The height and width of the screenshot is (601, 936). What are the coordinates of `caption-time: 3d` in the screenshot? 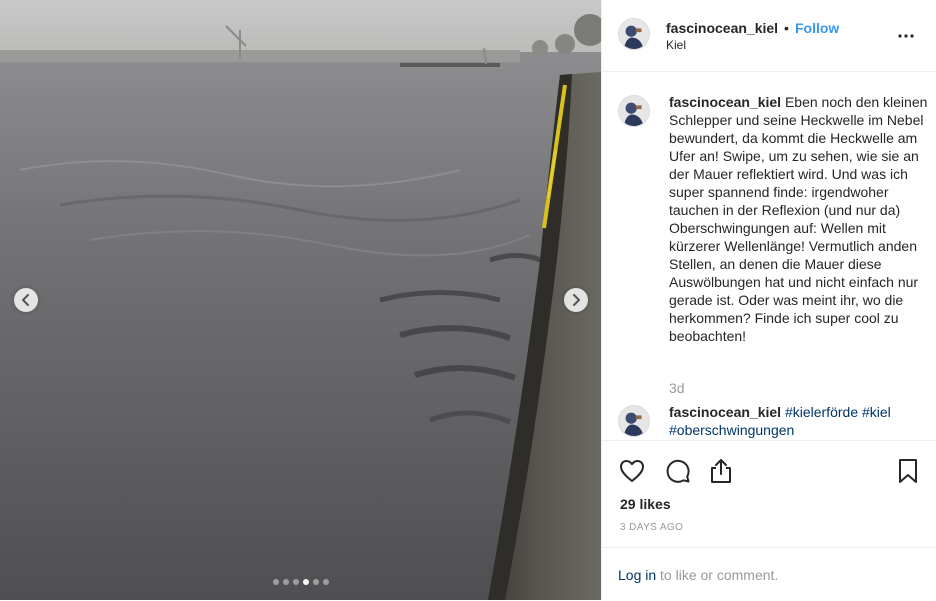 It's located at (677, 388).